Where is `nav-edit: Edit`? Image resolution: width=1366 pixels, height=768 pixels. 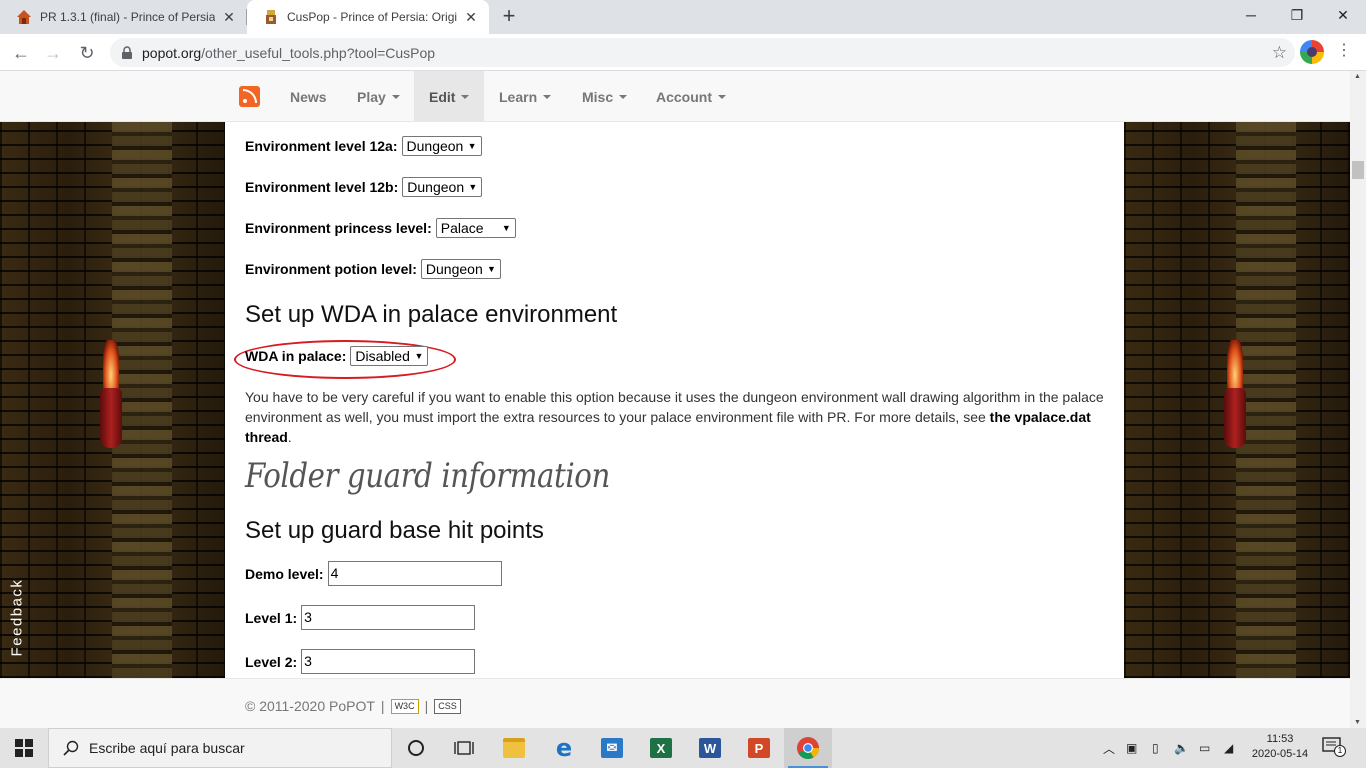 nav-edit: Edit is located at coordinates (449, 96).